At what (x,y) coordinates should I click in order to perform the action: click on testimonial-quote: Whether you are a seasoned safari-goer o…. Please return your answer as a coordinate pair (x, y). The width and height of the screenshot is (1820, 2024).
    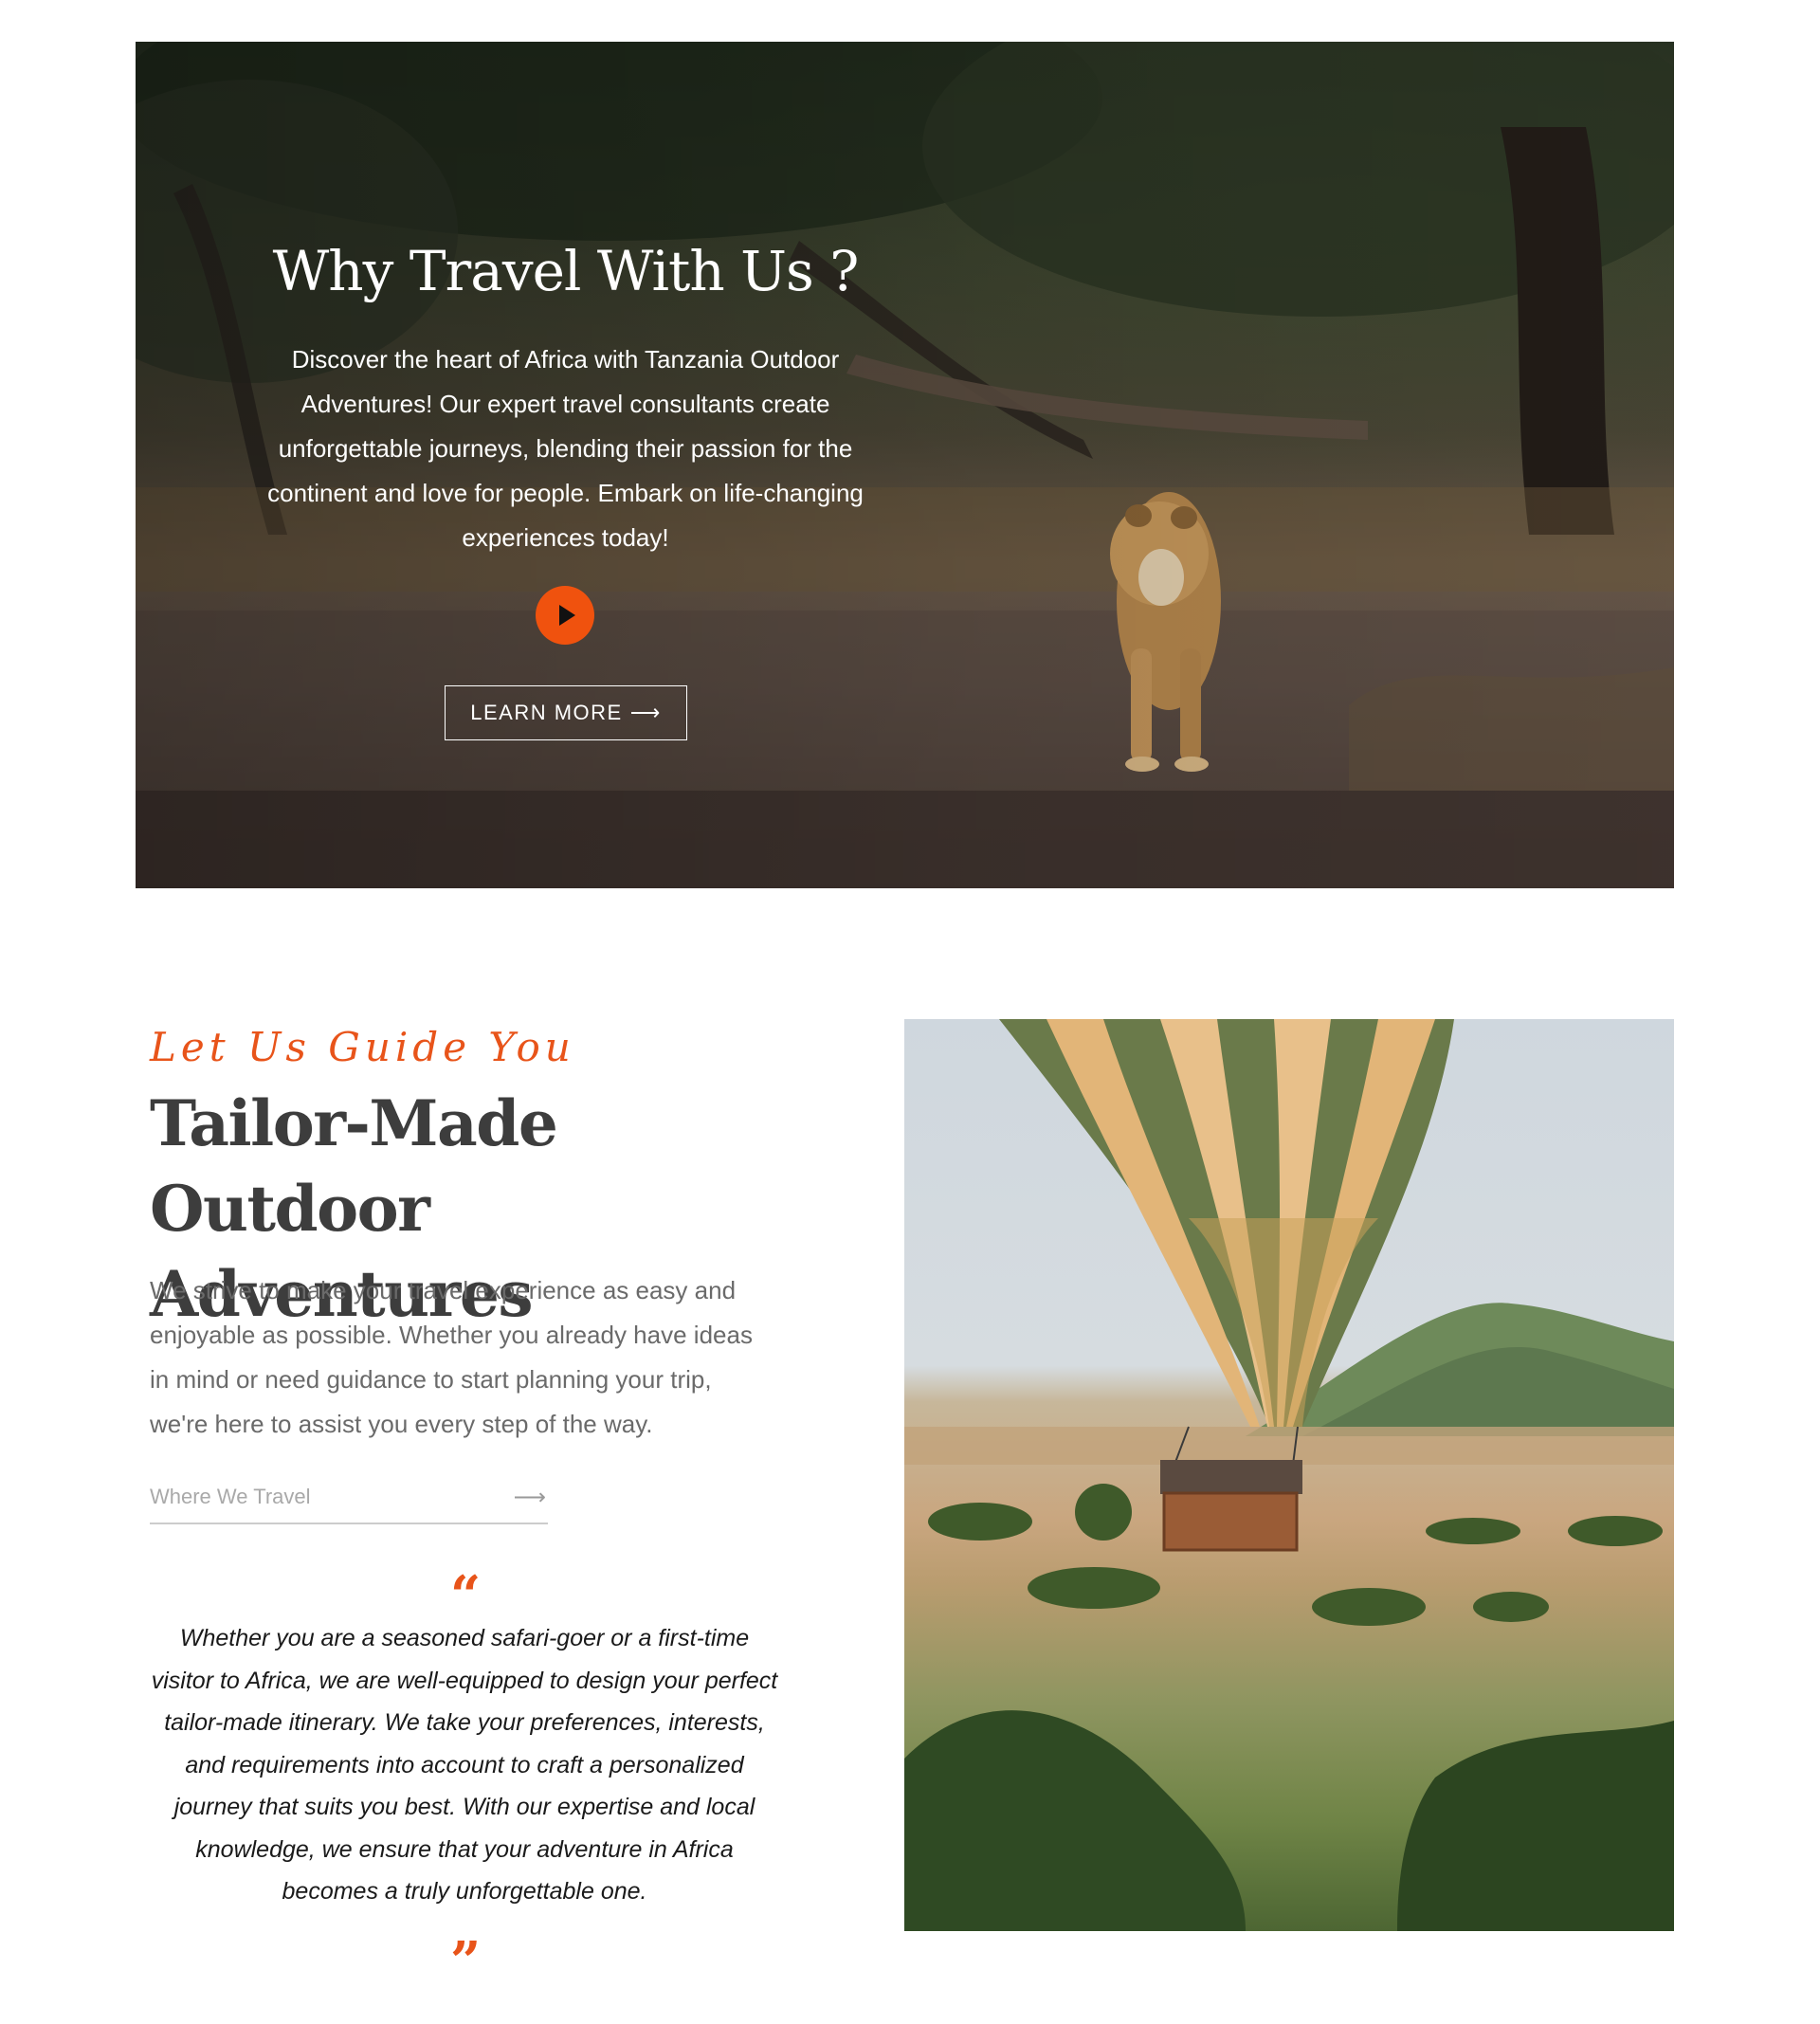
    Looking at the image, I should click on (464, 1765).